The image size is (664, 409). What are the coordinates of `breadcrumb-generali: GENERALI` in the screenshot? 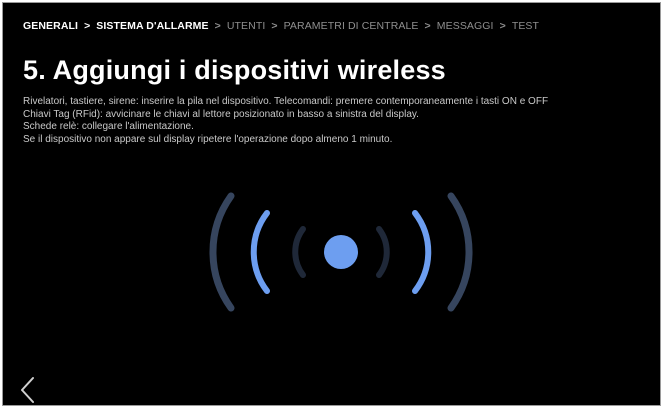 It's located at (50, 26).